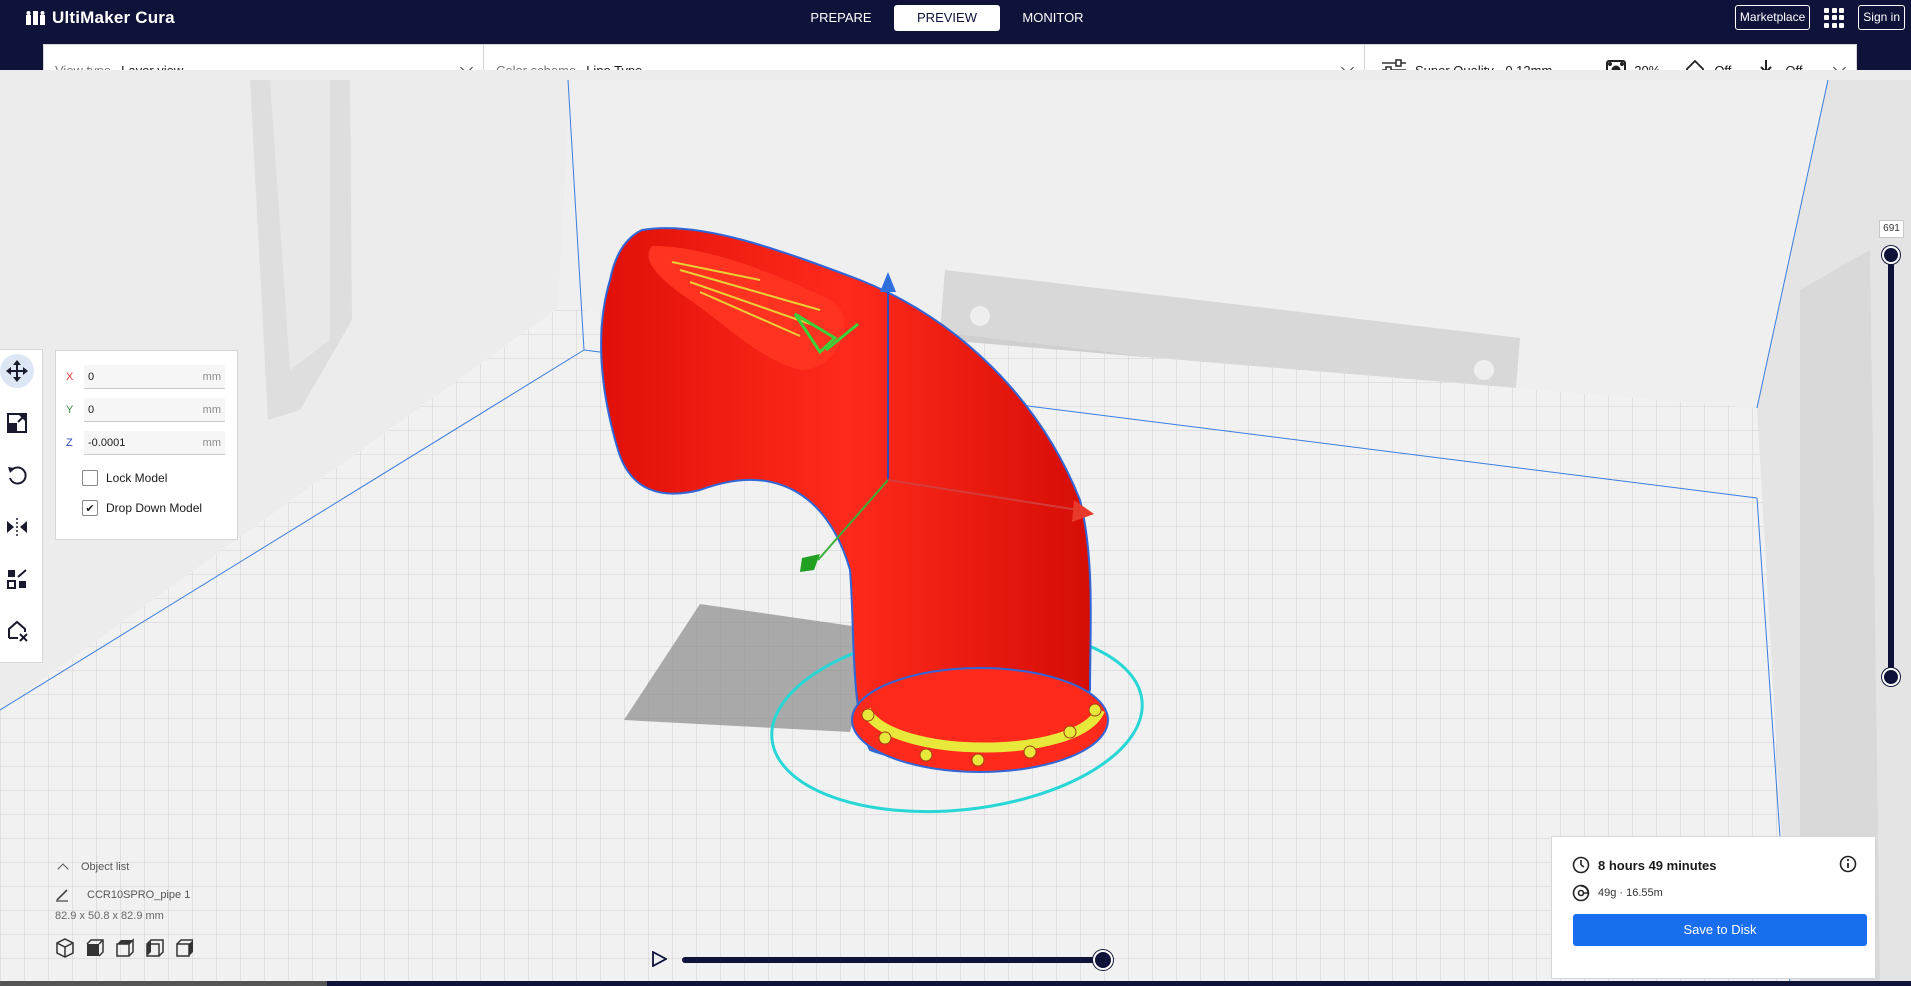 The width and height of the screenshot is (1911, 986). I want to click on y-coordinate-row: Y 0 mm, so click(146, 410).